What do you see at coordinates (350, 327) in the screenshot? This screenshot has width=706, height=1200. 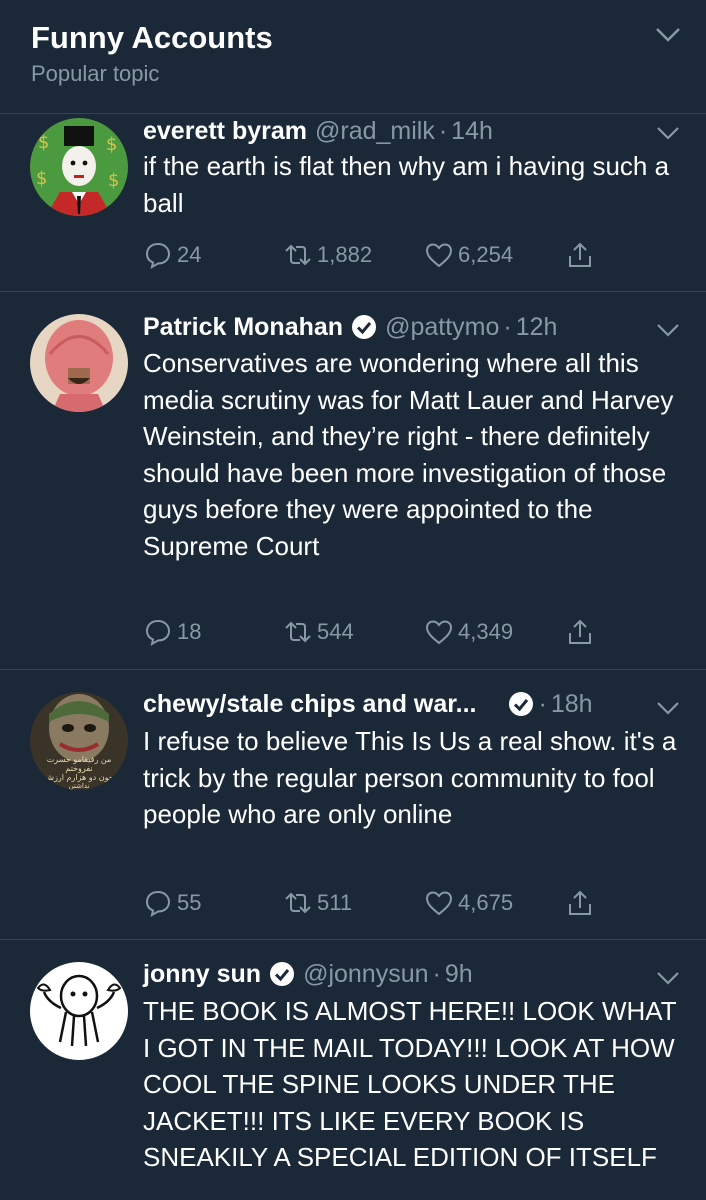 I see `tweet-meta: Patrick Monahan @pattymo · 12h` at bounding box center [350, 327].